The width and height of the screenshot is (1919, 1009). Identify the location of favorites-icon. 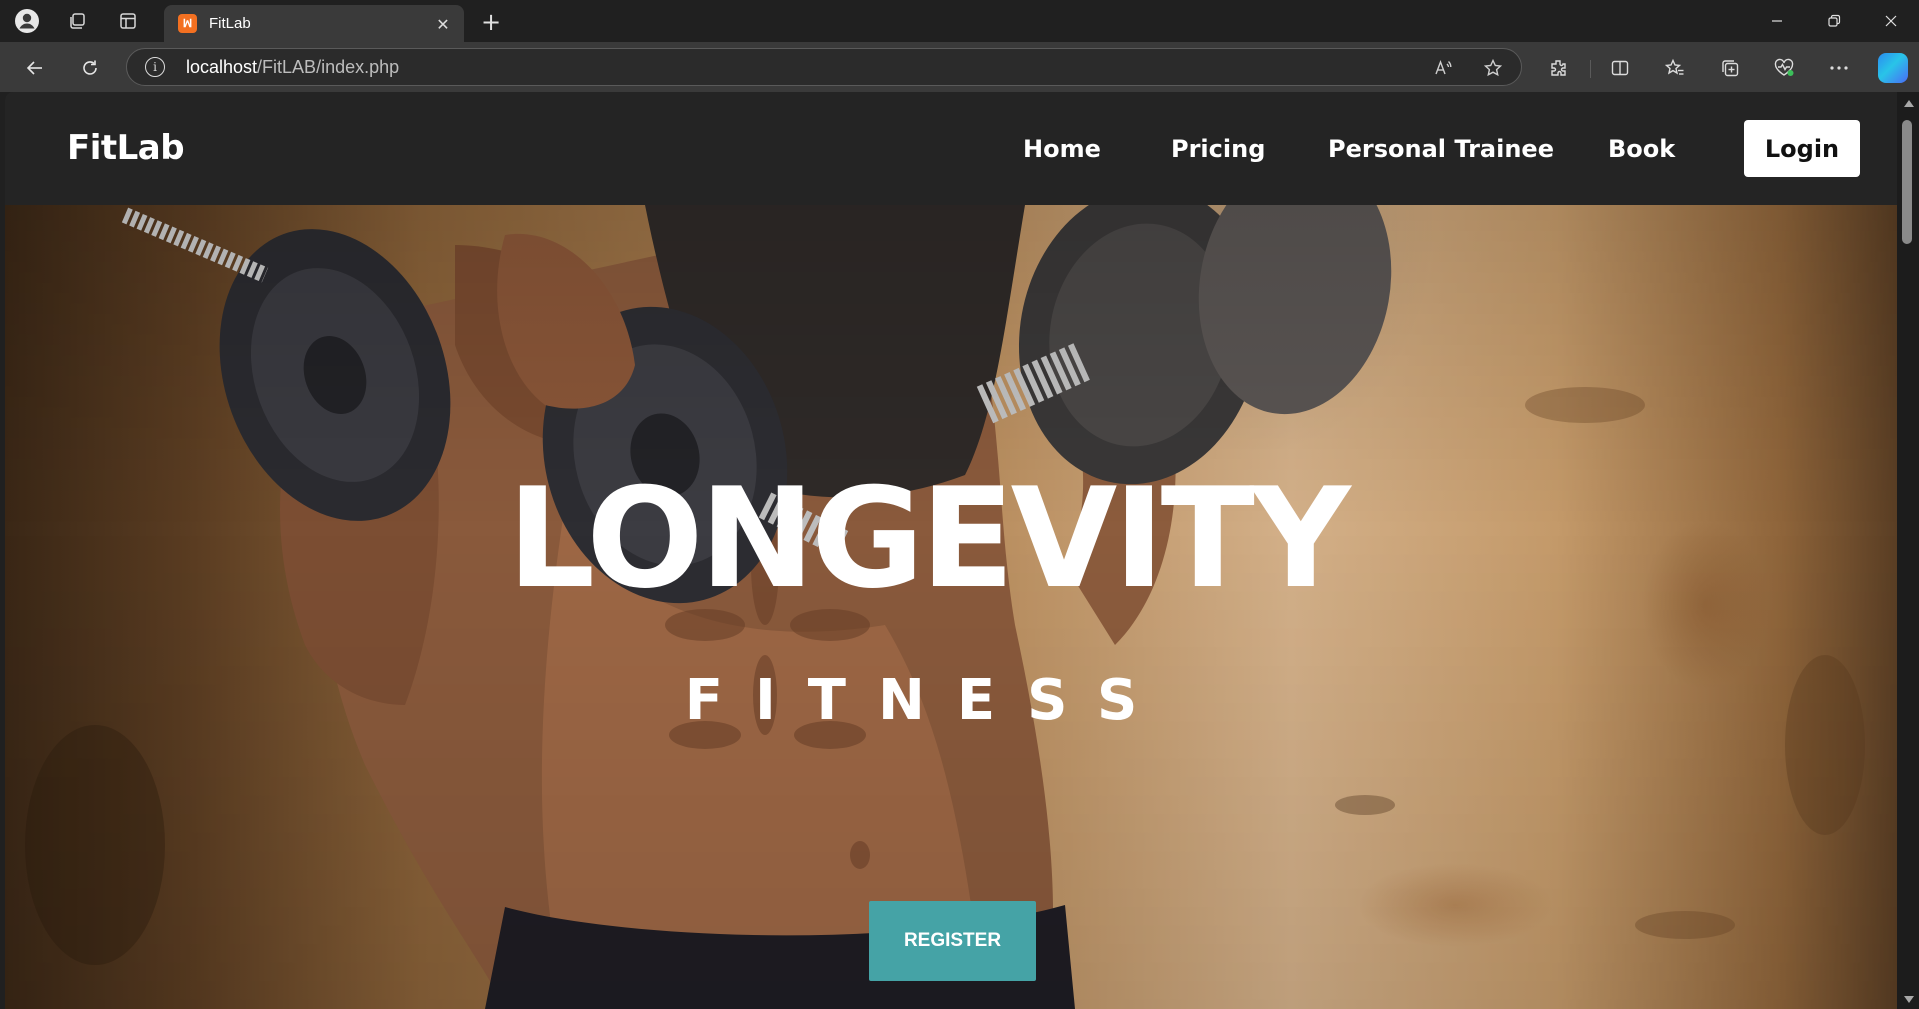
(1675, 68).